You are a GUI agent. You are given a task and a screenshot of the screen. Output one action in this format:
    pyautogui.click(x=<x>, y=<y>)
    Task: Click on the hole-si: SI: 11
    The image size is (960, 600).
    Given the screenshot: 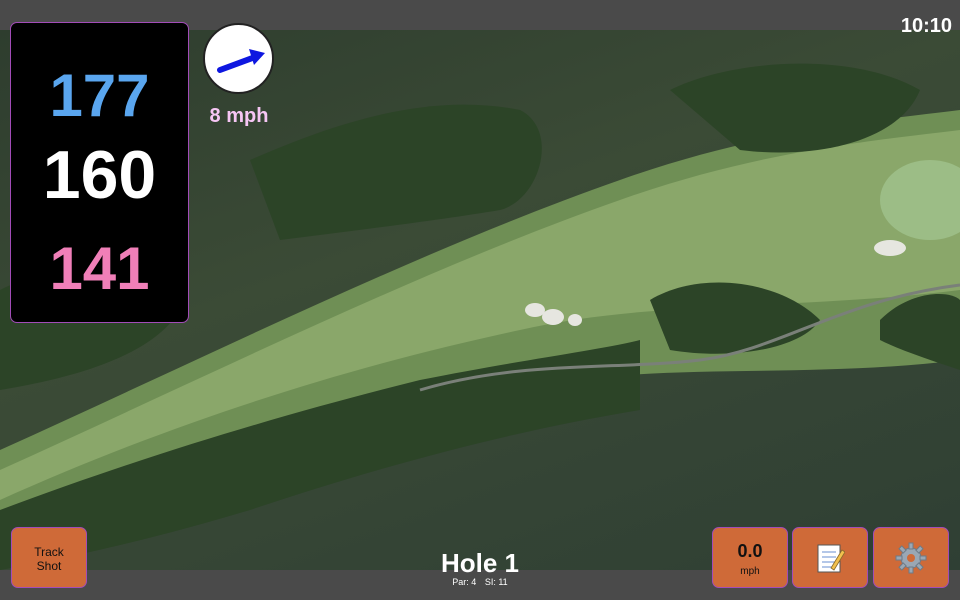 What is the action you would take?
    pyautogui.click(x=496, y=582)
    